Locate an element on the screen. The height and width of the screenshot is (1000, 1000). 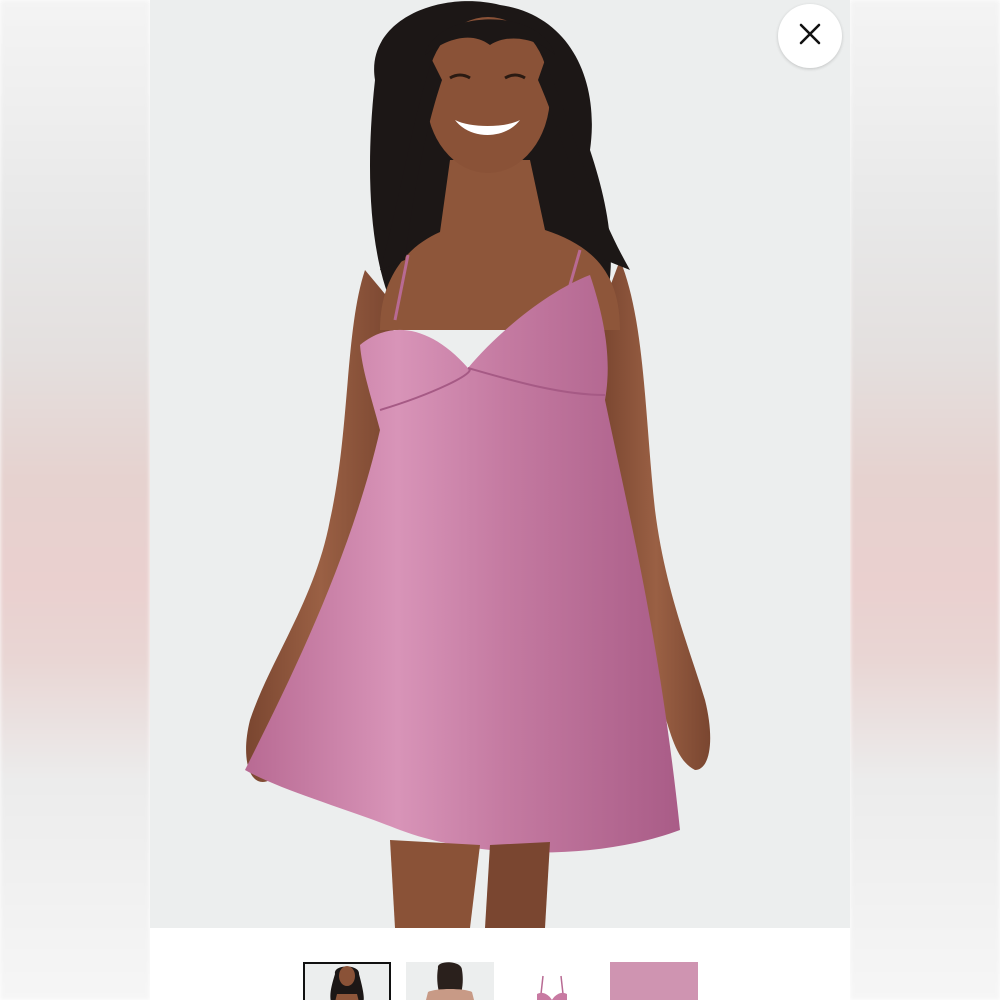
close-button is located at coordinates (810, 36).